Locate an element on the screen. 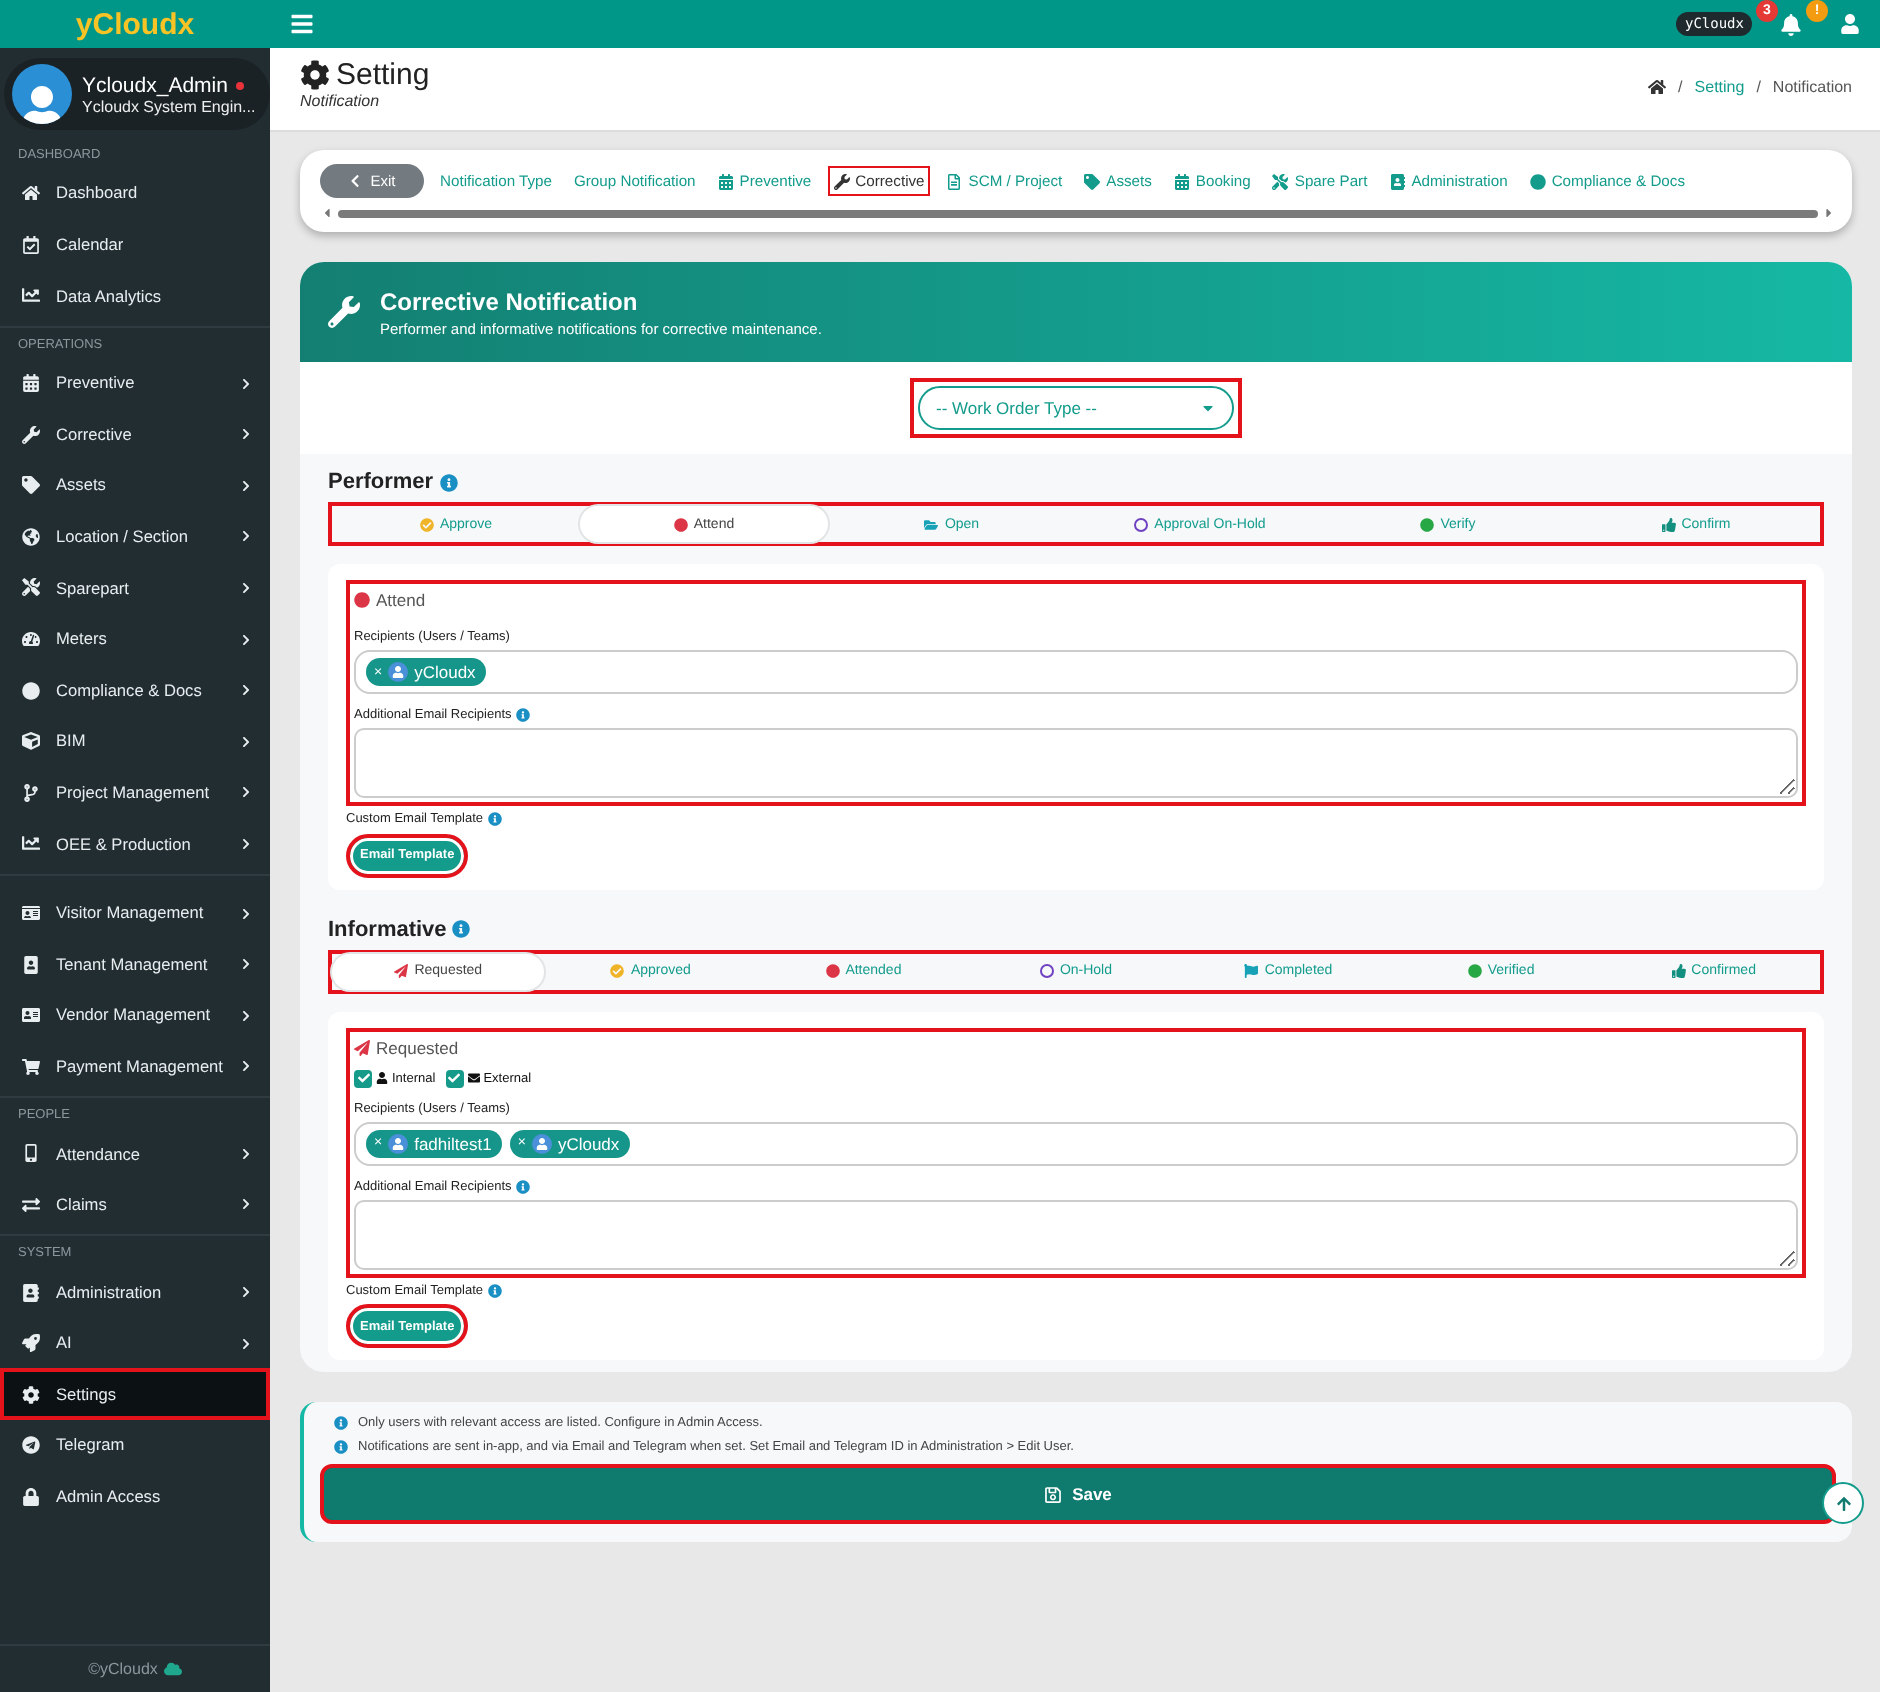 This screenshot has height=1692, width=1880. save-button: Save is located at coordinates (1078, 1494).